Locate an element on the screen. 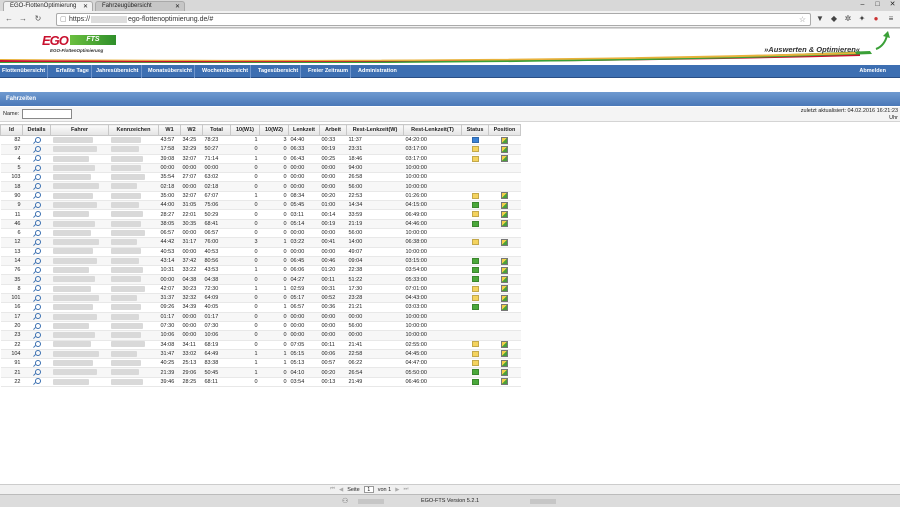 The width and height of the screenshot is (900, 507). column-header: Status is located at coordinates (475, 130).